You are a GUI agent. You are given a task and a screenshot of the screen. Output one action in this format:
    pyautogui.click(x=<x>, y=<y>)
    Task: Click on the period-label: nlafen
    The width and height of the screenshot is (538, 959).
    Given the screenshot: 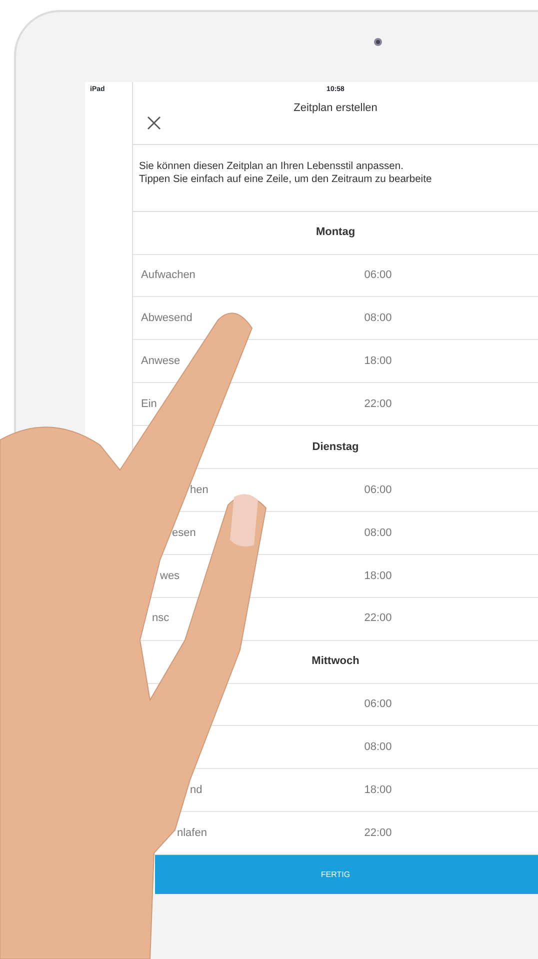 What is the action you would take?
    pyautogui.click(x=192, y=832)
    